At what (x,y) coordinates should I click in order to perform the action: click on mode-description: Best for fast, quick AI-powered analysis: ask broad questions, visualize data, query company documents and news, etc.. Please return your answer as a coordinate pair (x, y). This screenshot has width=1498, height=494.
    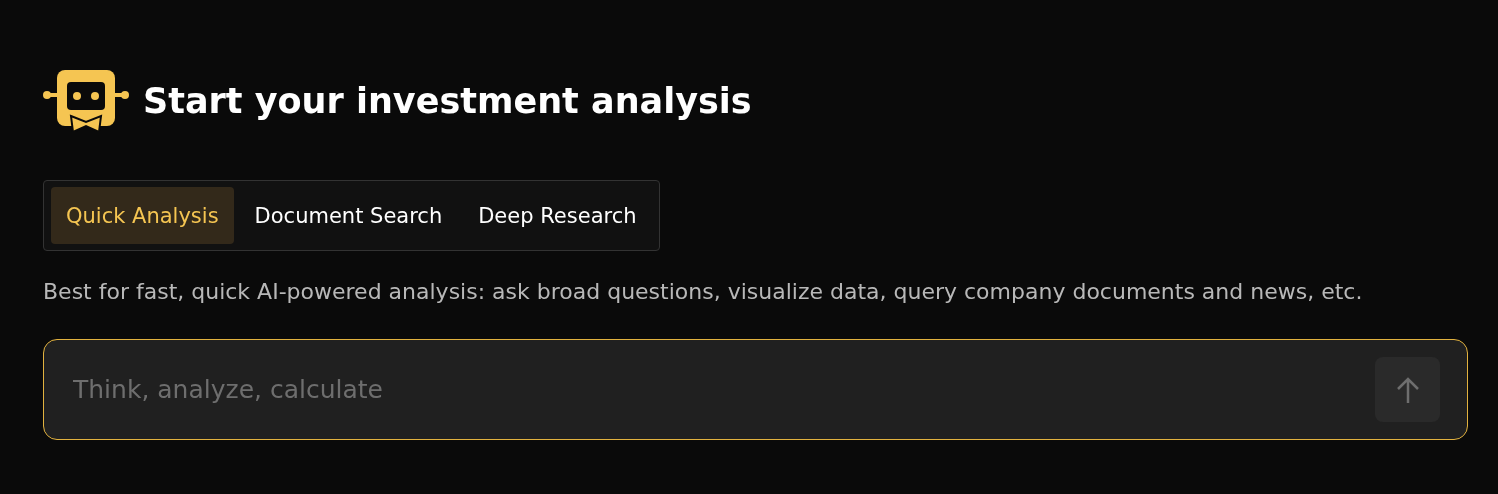
    Looking at the image, I should click on (703, 291).